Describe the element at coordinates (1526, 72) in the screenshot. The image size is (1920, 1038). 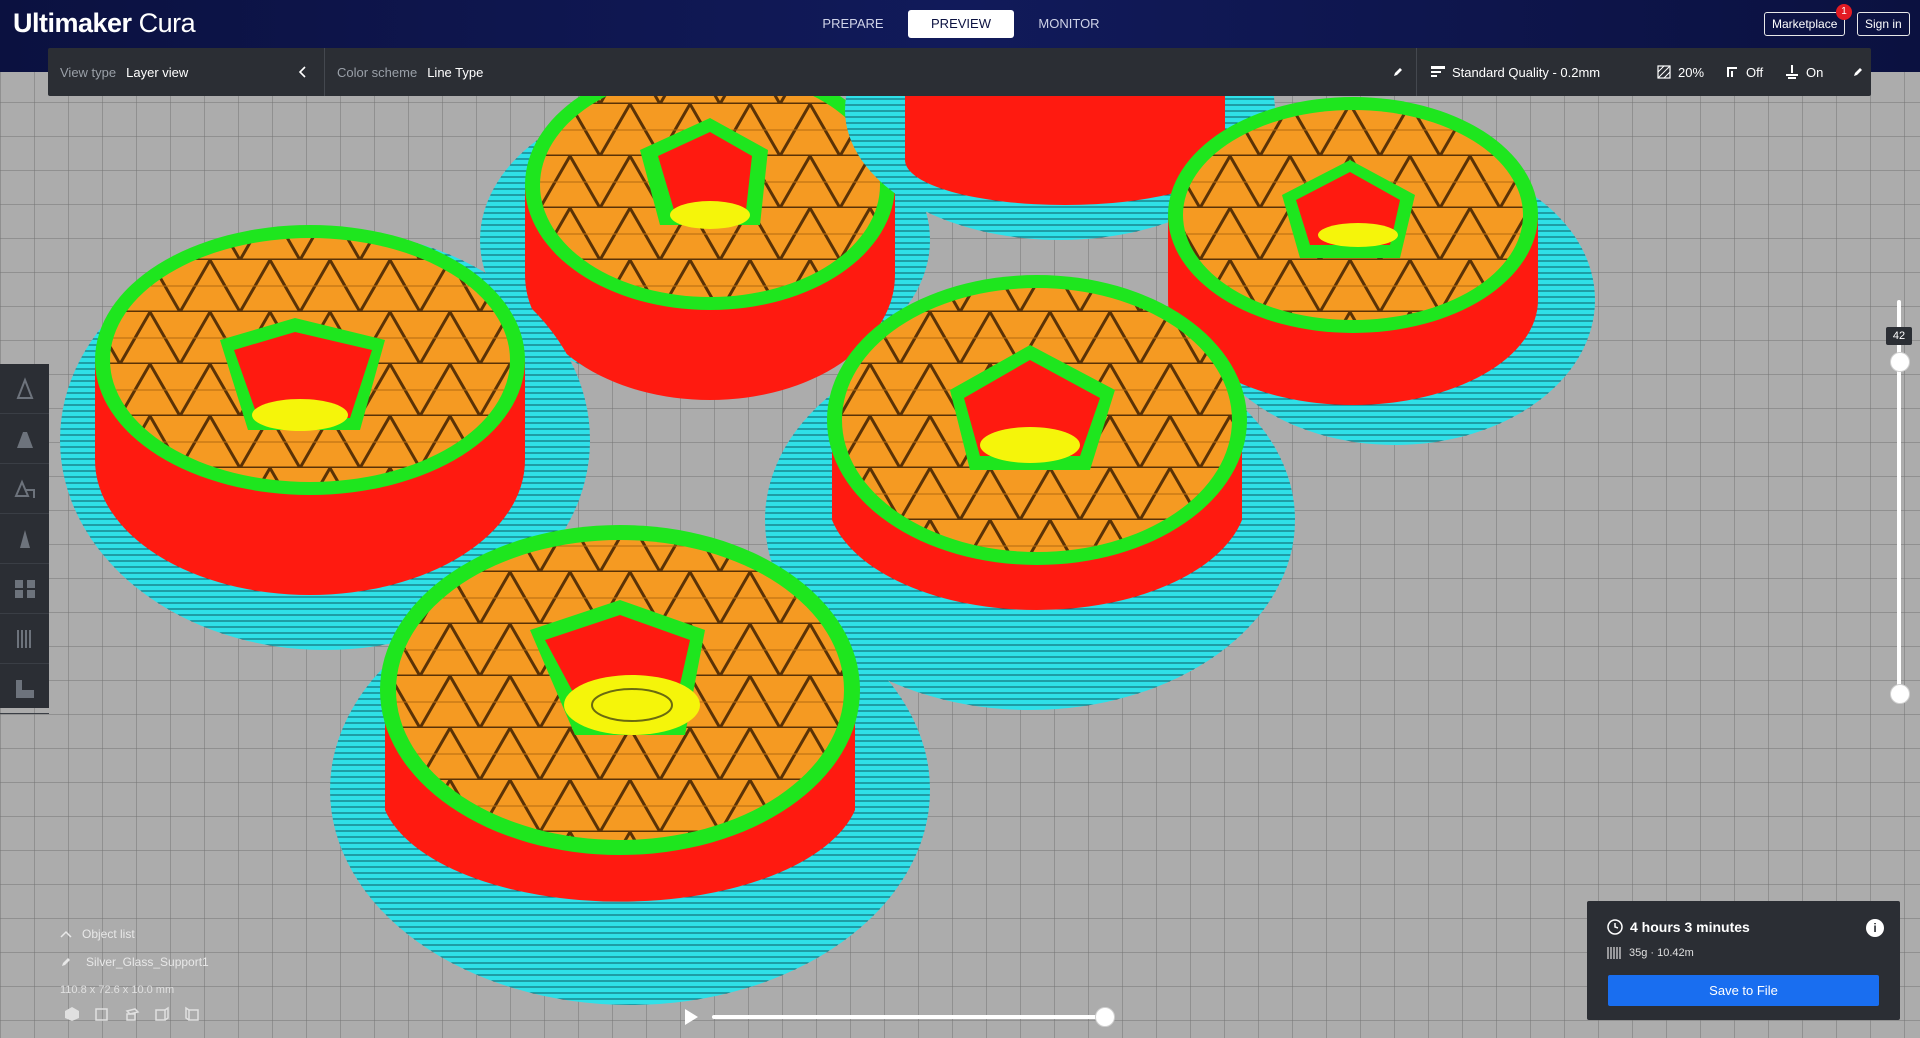
I see `quality-value: Standard Quality - 0.2mm` at that location.